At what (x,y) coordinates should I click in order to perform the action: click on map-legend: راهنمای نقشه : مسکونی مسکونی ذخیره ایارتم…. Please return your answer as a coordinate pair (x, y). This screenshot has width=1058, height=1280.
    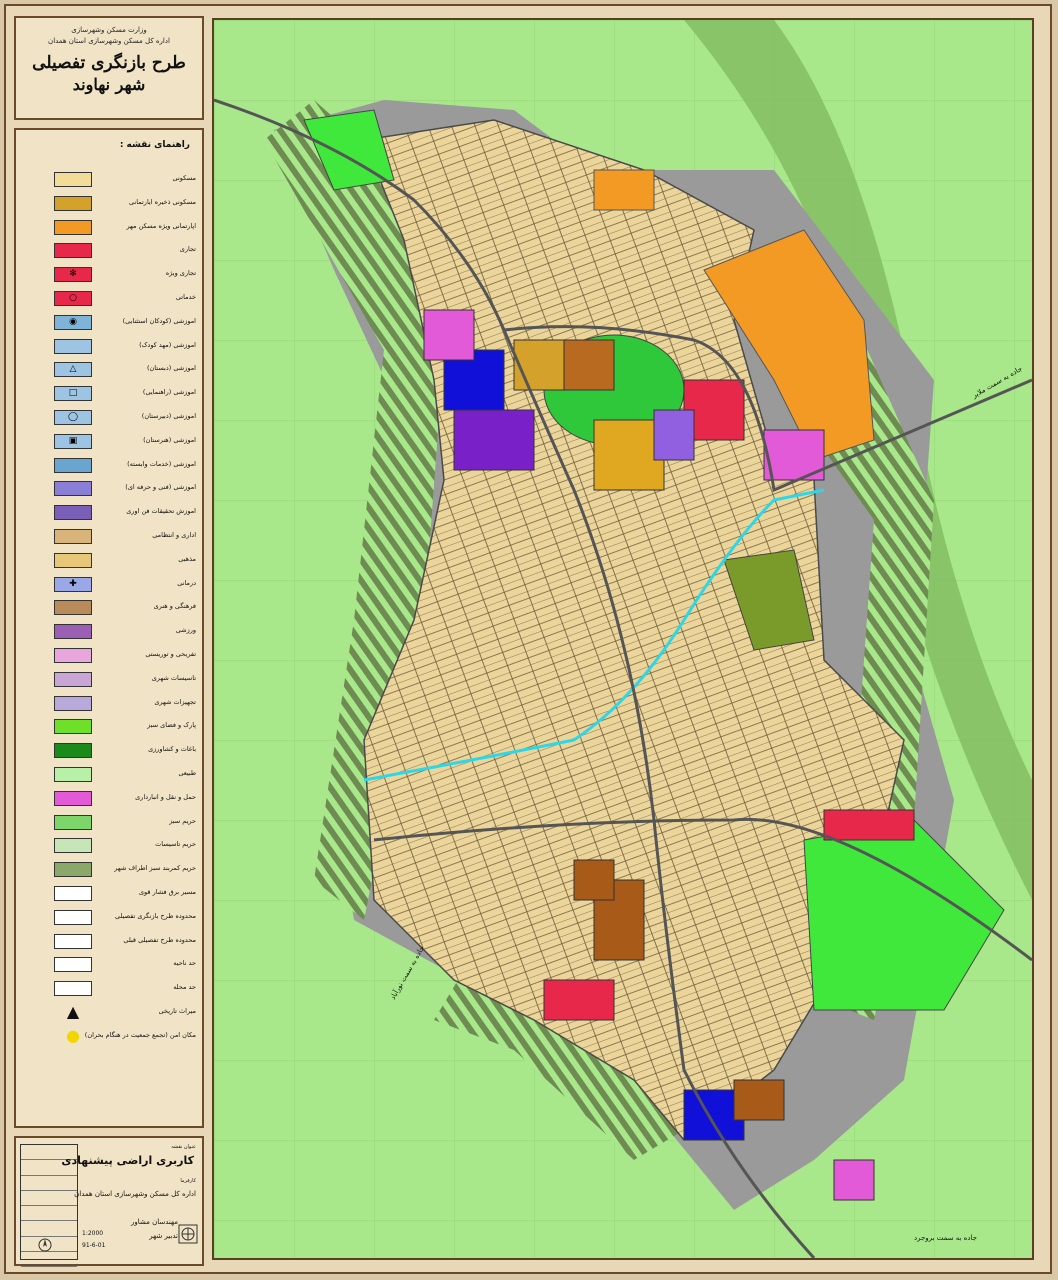
    Looking at the image, I should click on (109, 628).